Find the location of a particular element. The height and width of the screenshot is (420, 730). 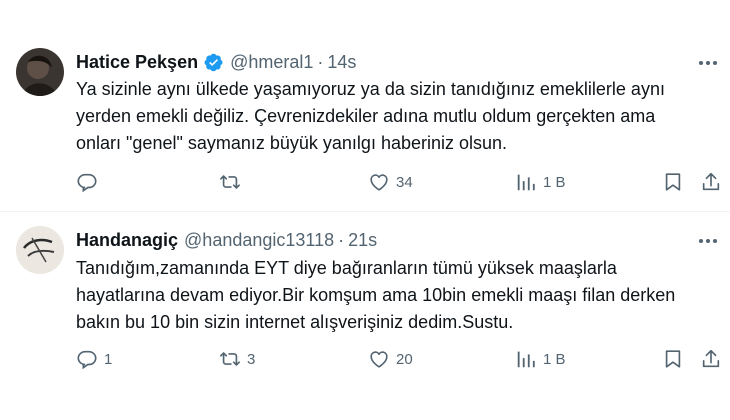

like-button: 20 is located at coordinates (390, 359).